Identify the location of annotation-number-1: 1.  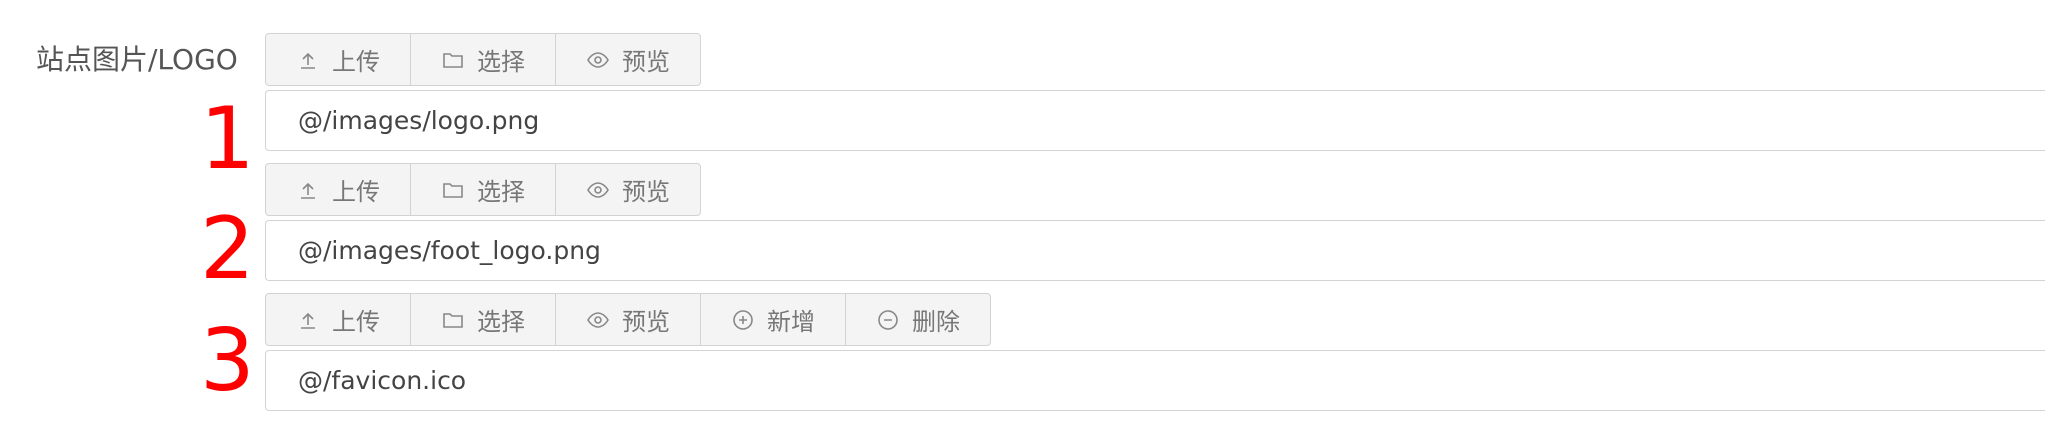
(227, 139).